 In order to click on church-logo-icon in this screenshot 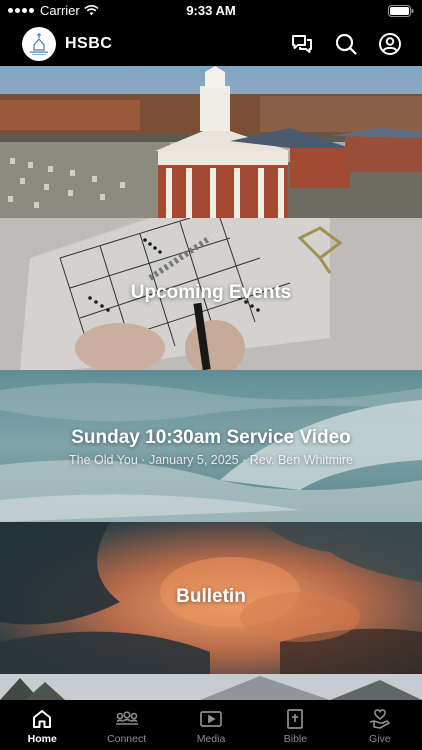, I will do `click(39, 44)`.